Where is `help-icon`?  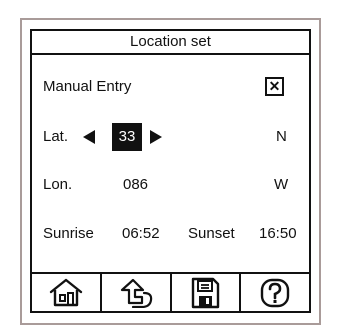 help-icon is located at coordinates (275, 292).